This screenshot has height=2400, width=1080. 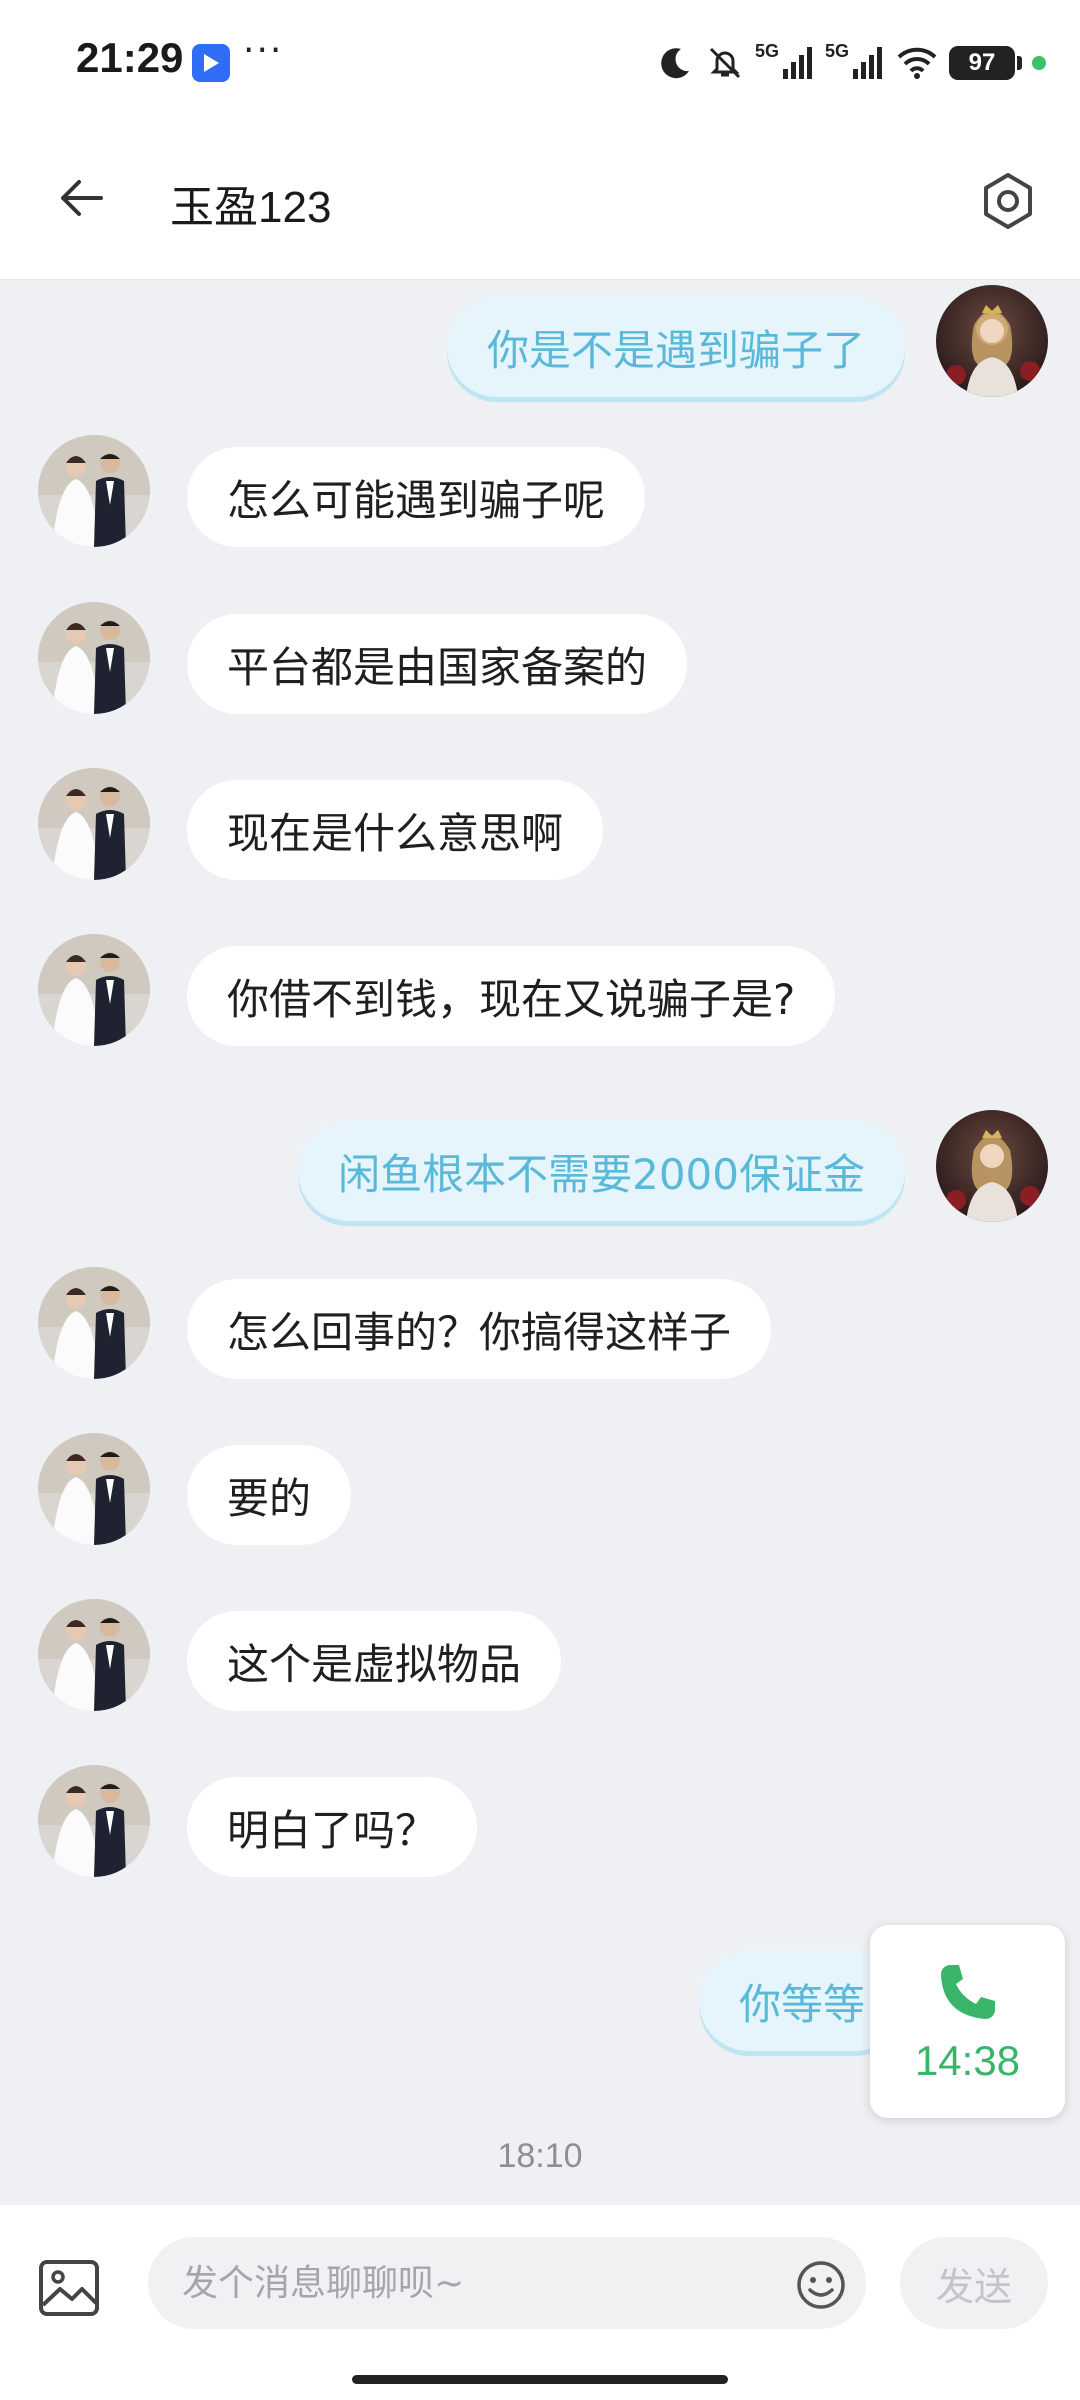 I want to click on message-bubble-incoming: 现在是什么意思啊, so click(x=395, y=830).